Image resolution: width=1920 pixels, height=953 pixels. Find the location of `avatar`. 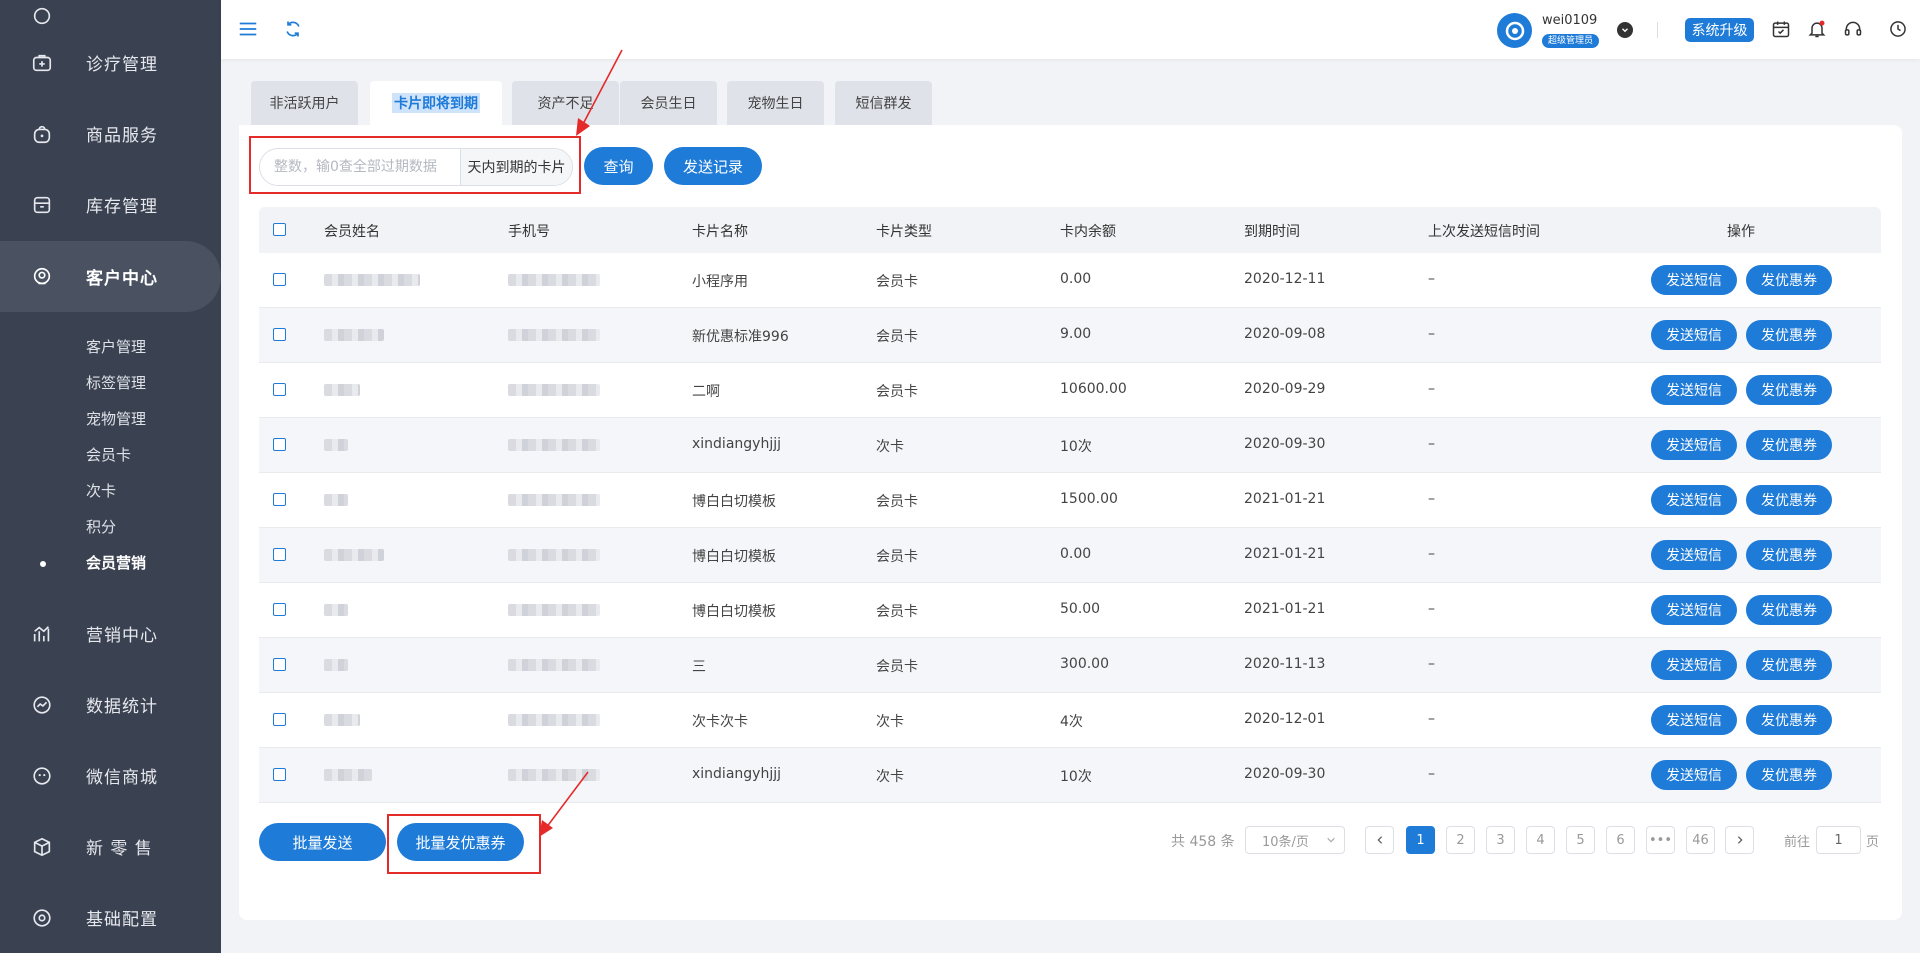

avatar is located at coordinates (1514, 30).